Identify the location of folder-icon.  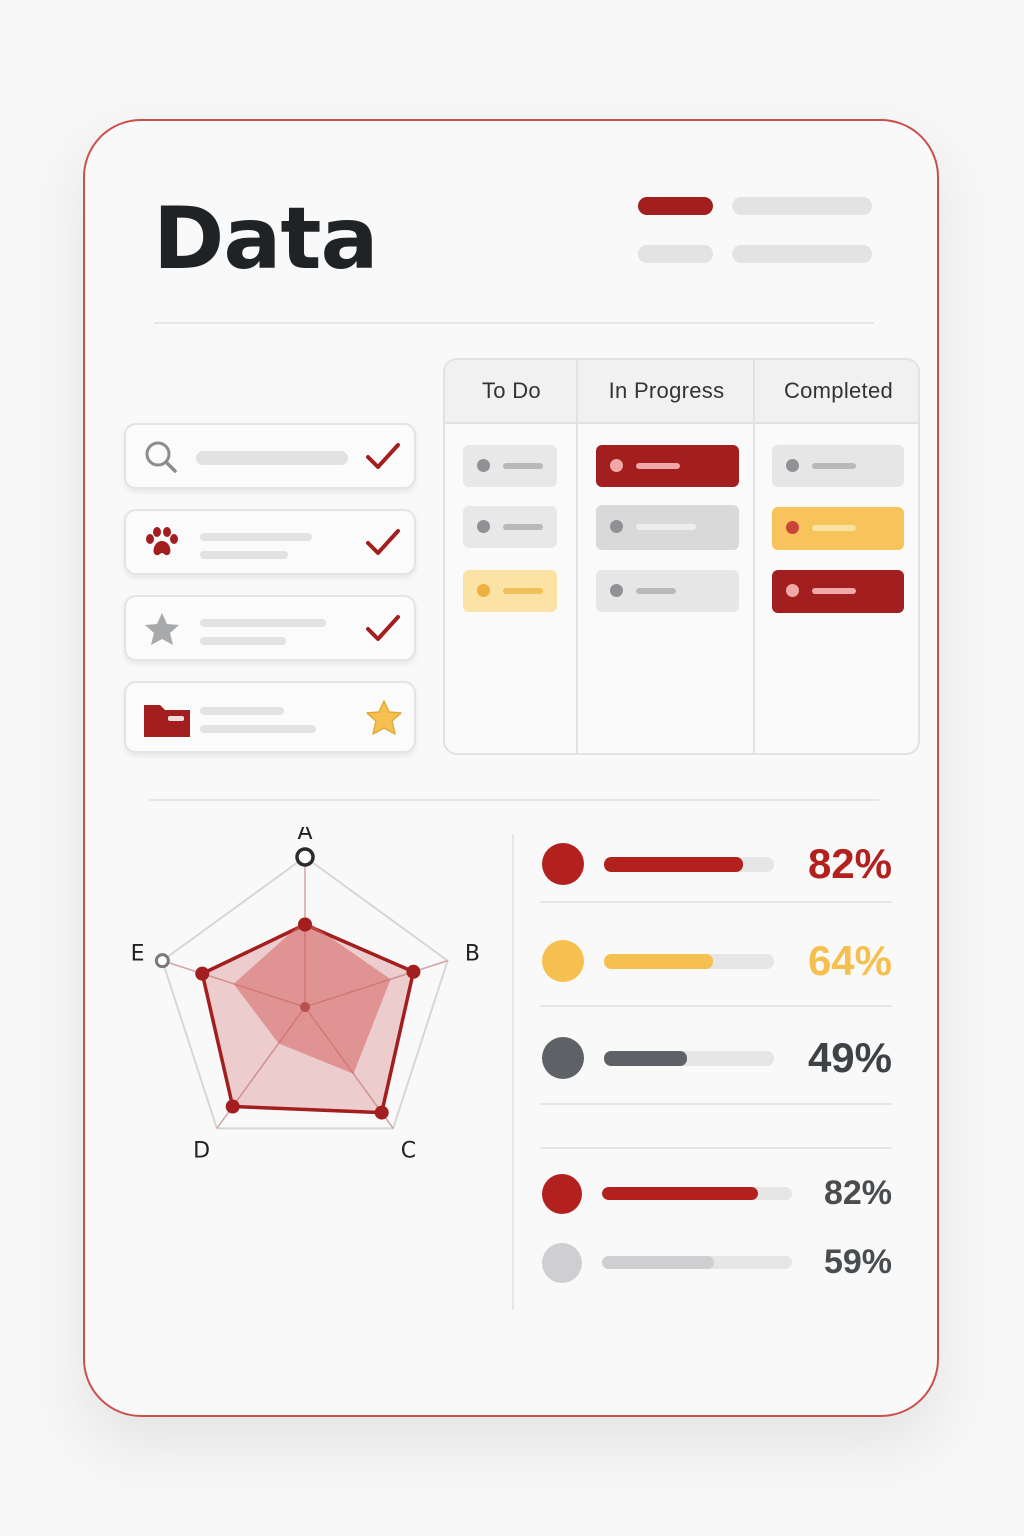
(167, 718).